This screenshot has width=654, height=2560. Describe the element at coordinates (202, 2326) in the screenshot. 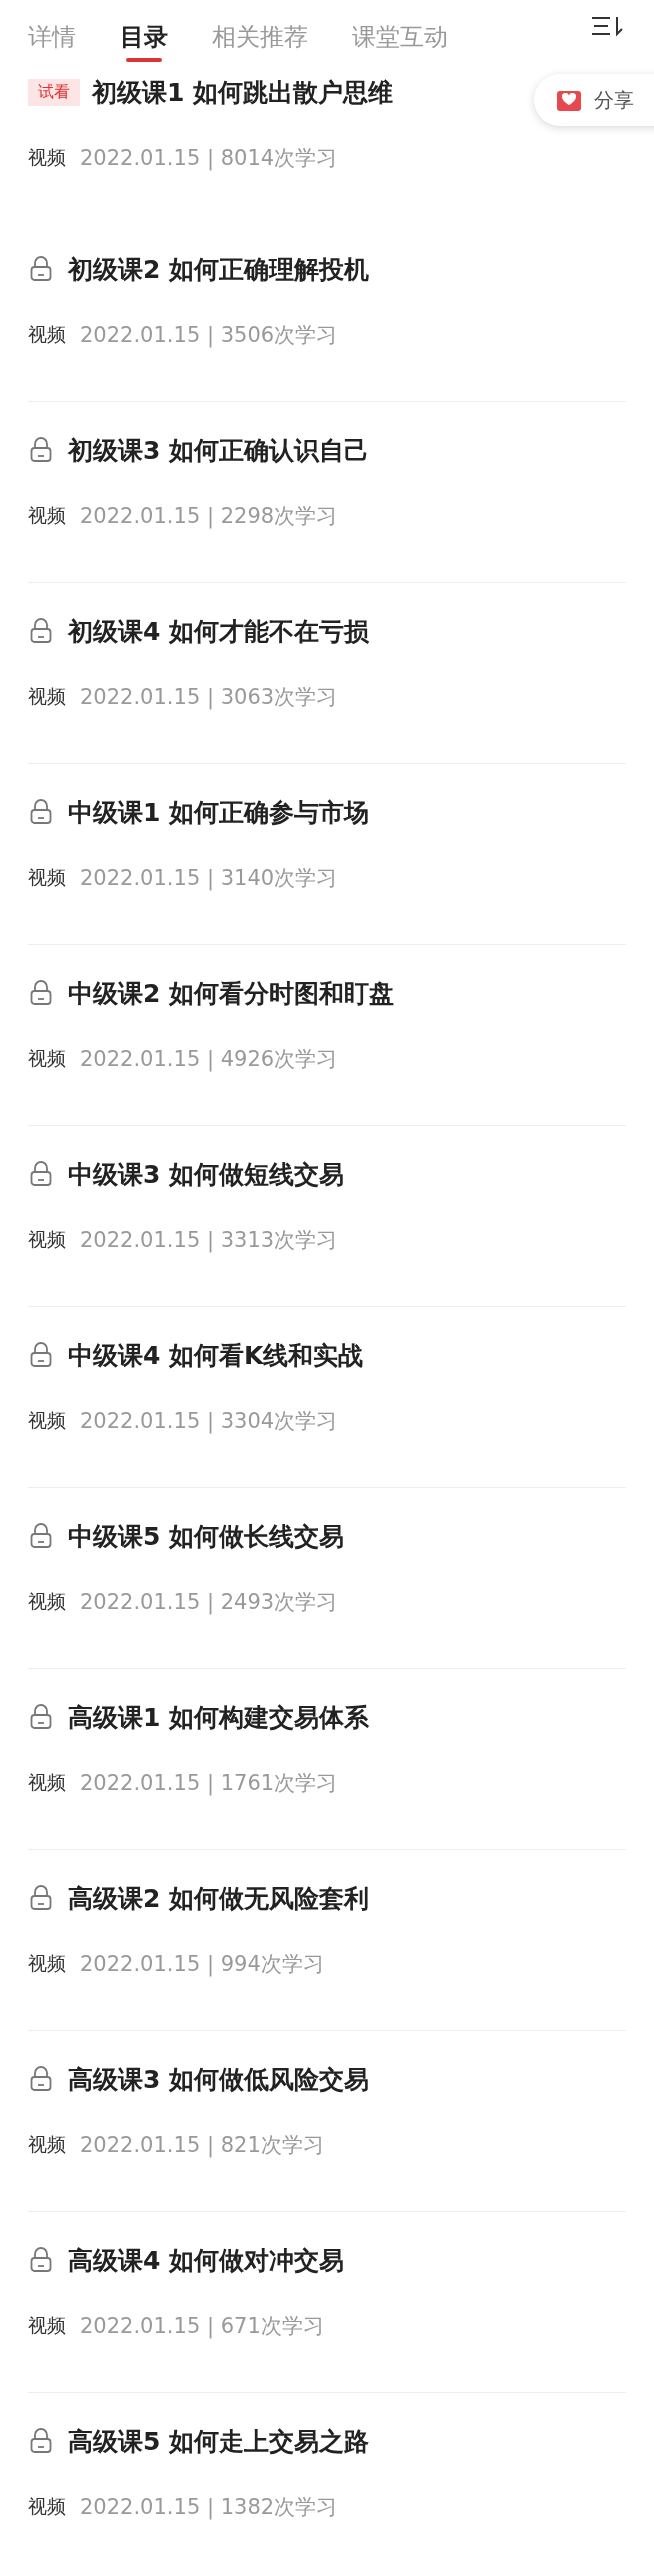

I see `lesson-meta: 2022.01.15 | 671次学习` at that location.